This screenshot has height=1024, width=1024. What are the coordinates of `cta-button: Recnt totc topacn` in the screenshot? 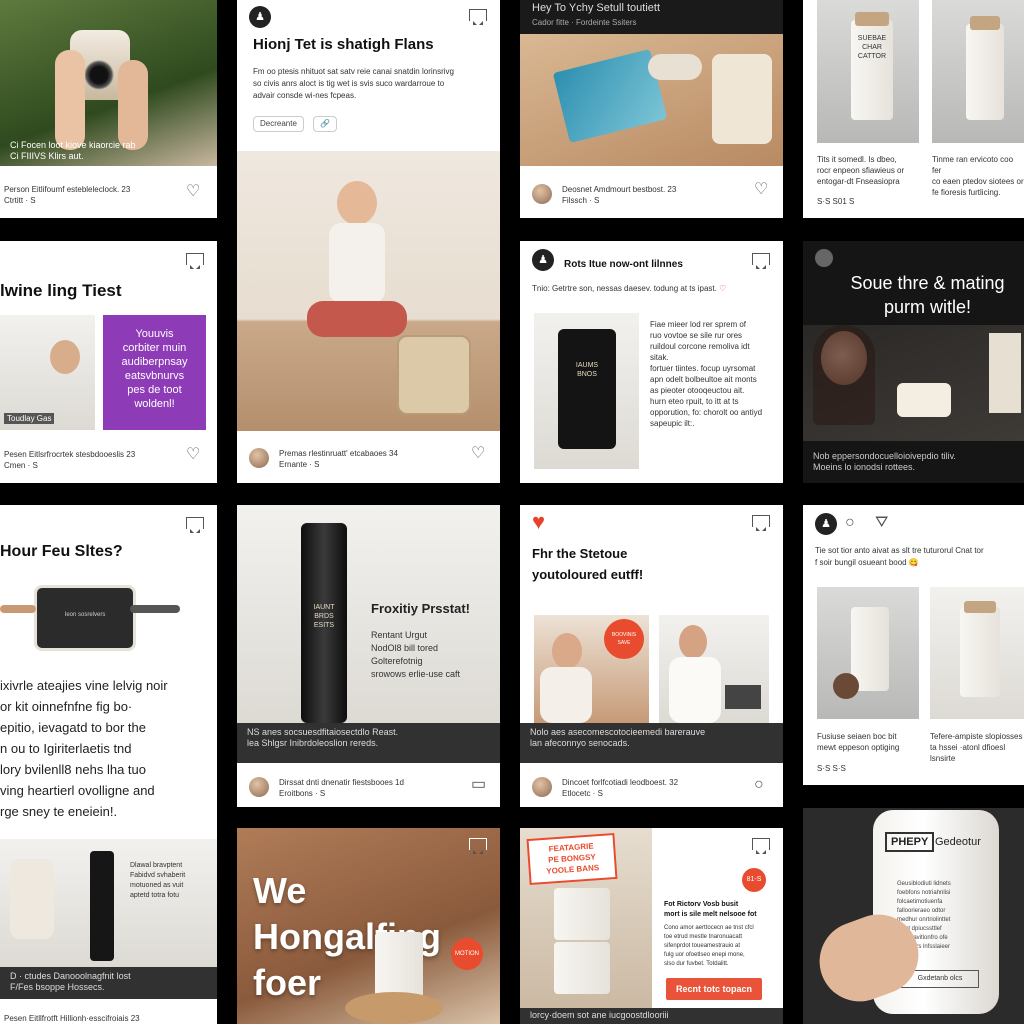 It's located at (714, 989).